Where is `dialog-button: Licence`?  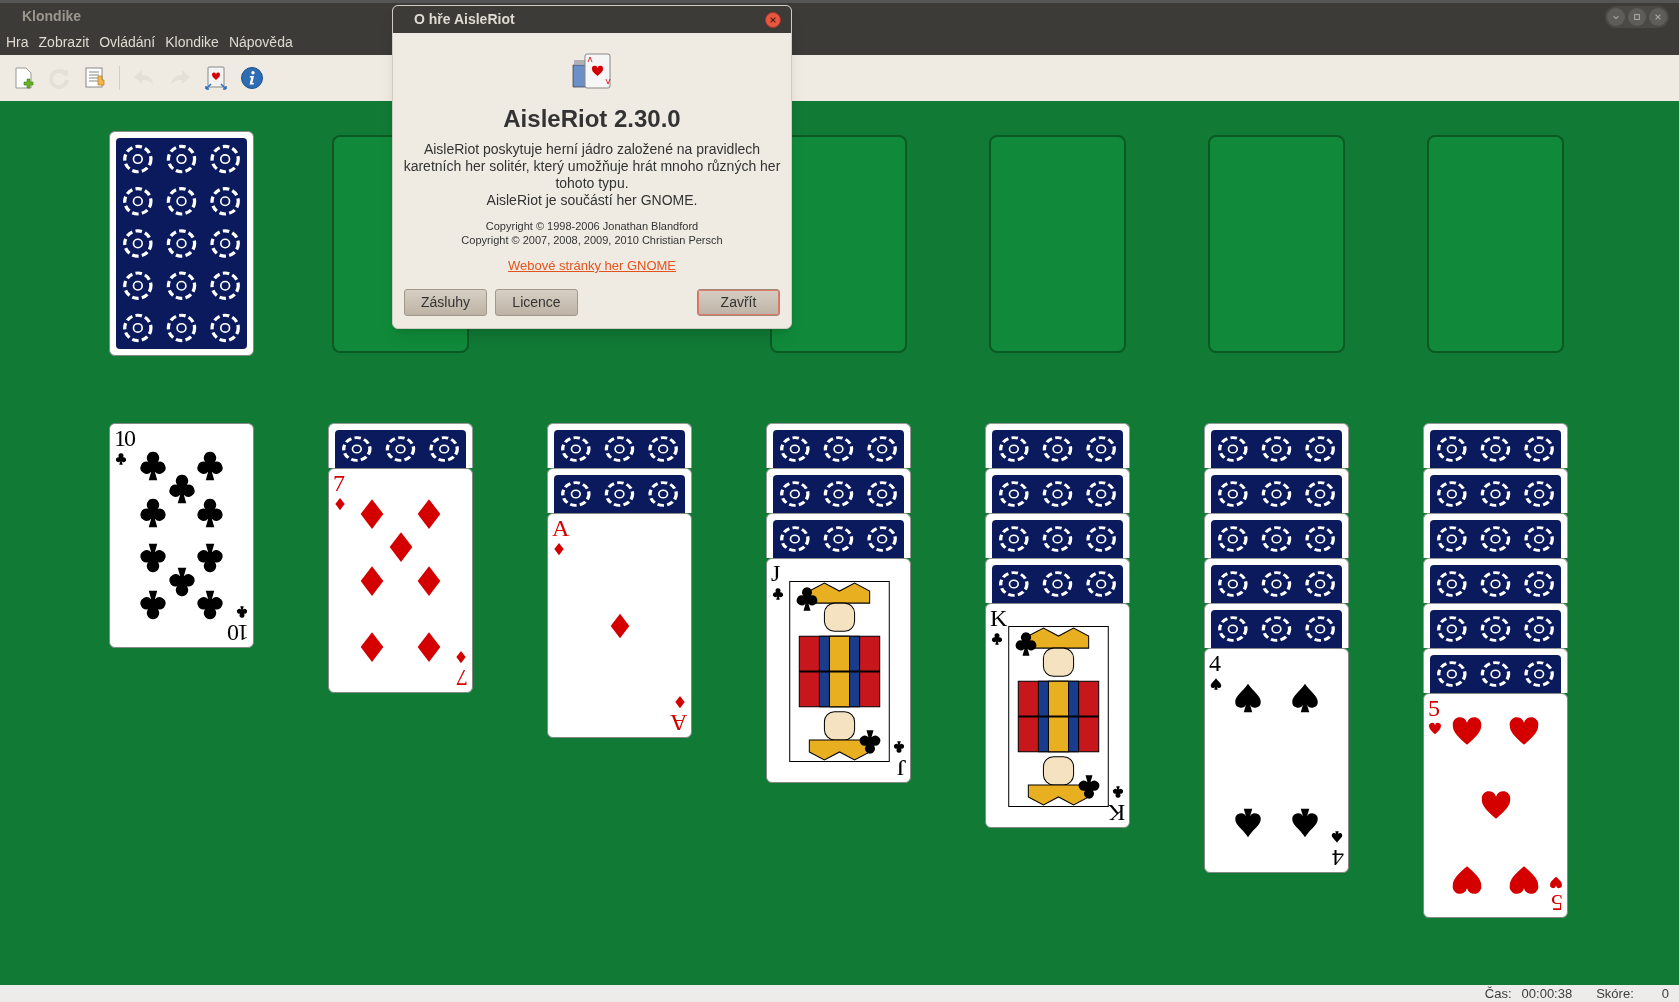 dialog-button: Licence is located at coordinates (536, 302).